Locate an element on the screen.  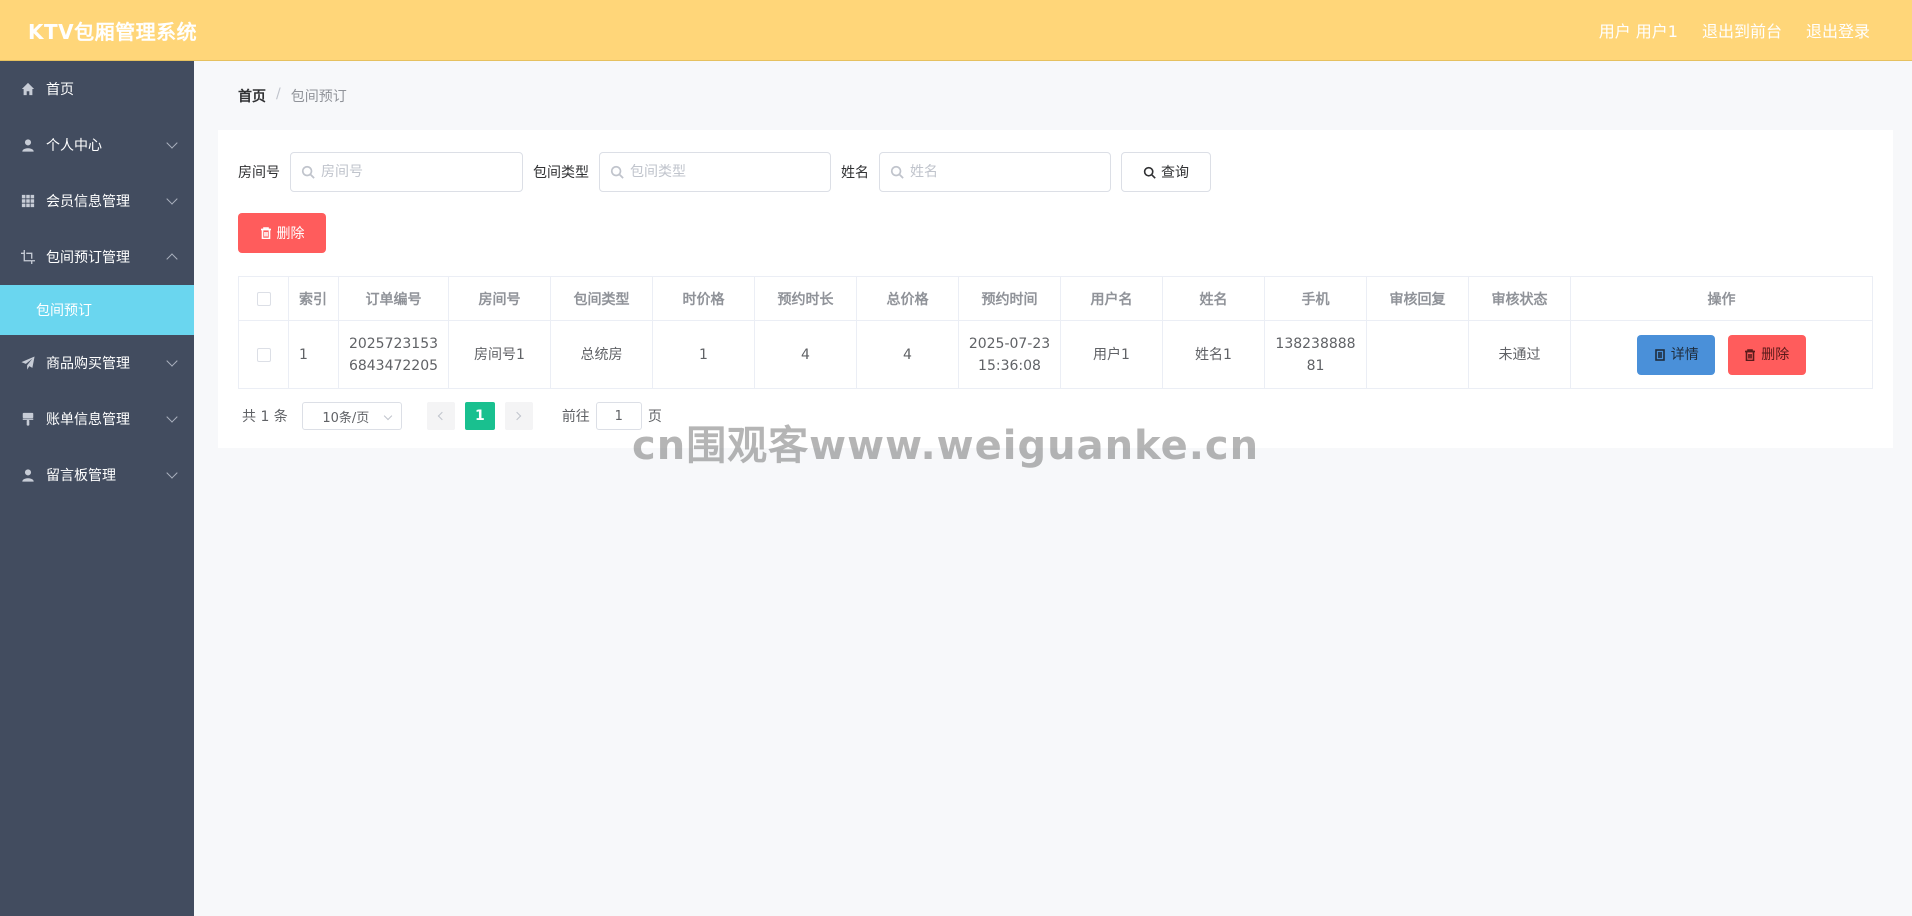
cell-duration: 4 is located at coordinates (805, 354).